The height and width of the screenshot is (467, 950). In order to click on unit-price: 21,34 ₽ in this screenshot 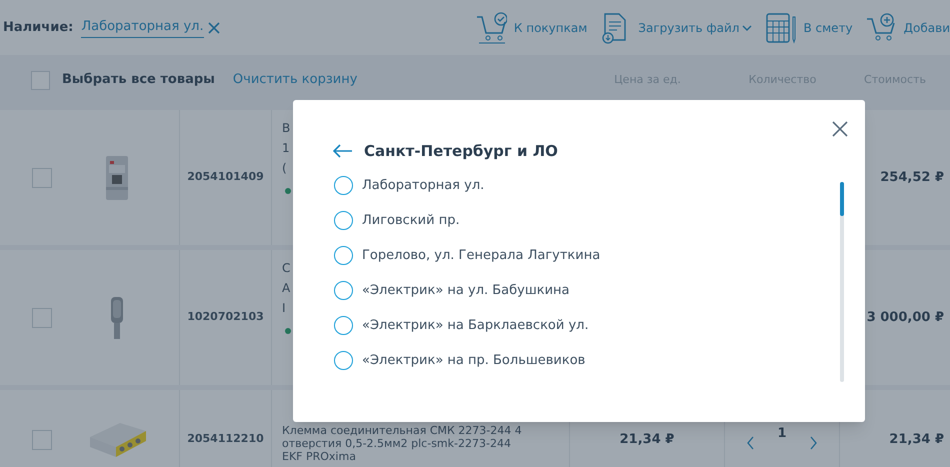, I will do `click(647, 439)`.